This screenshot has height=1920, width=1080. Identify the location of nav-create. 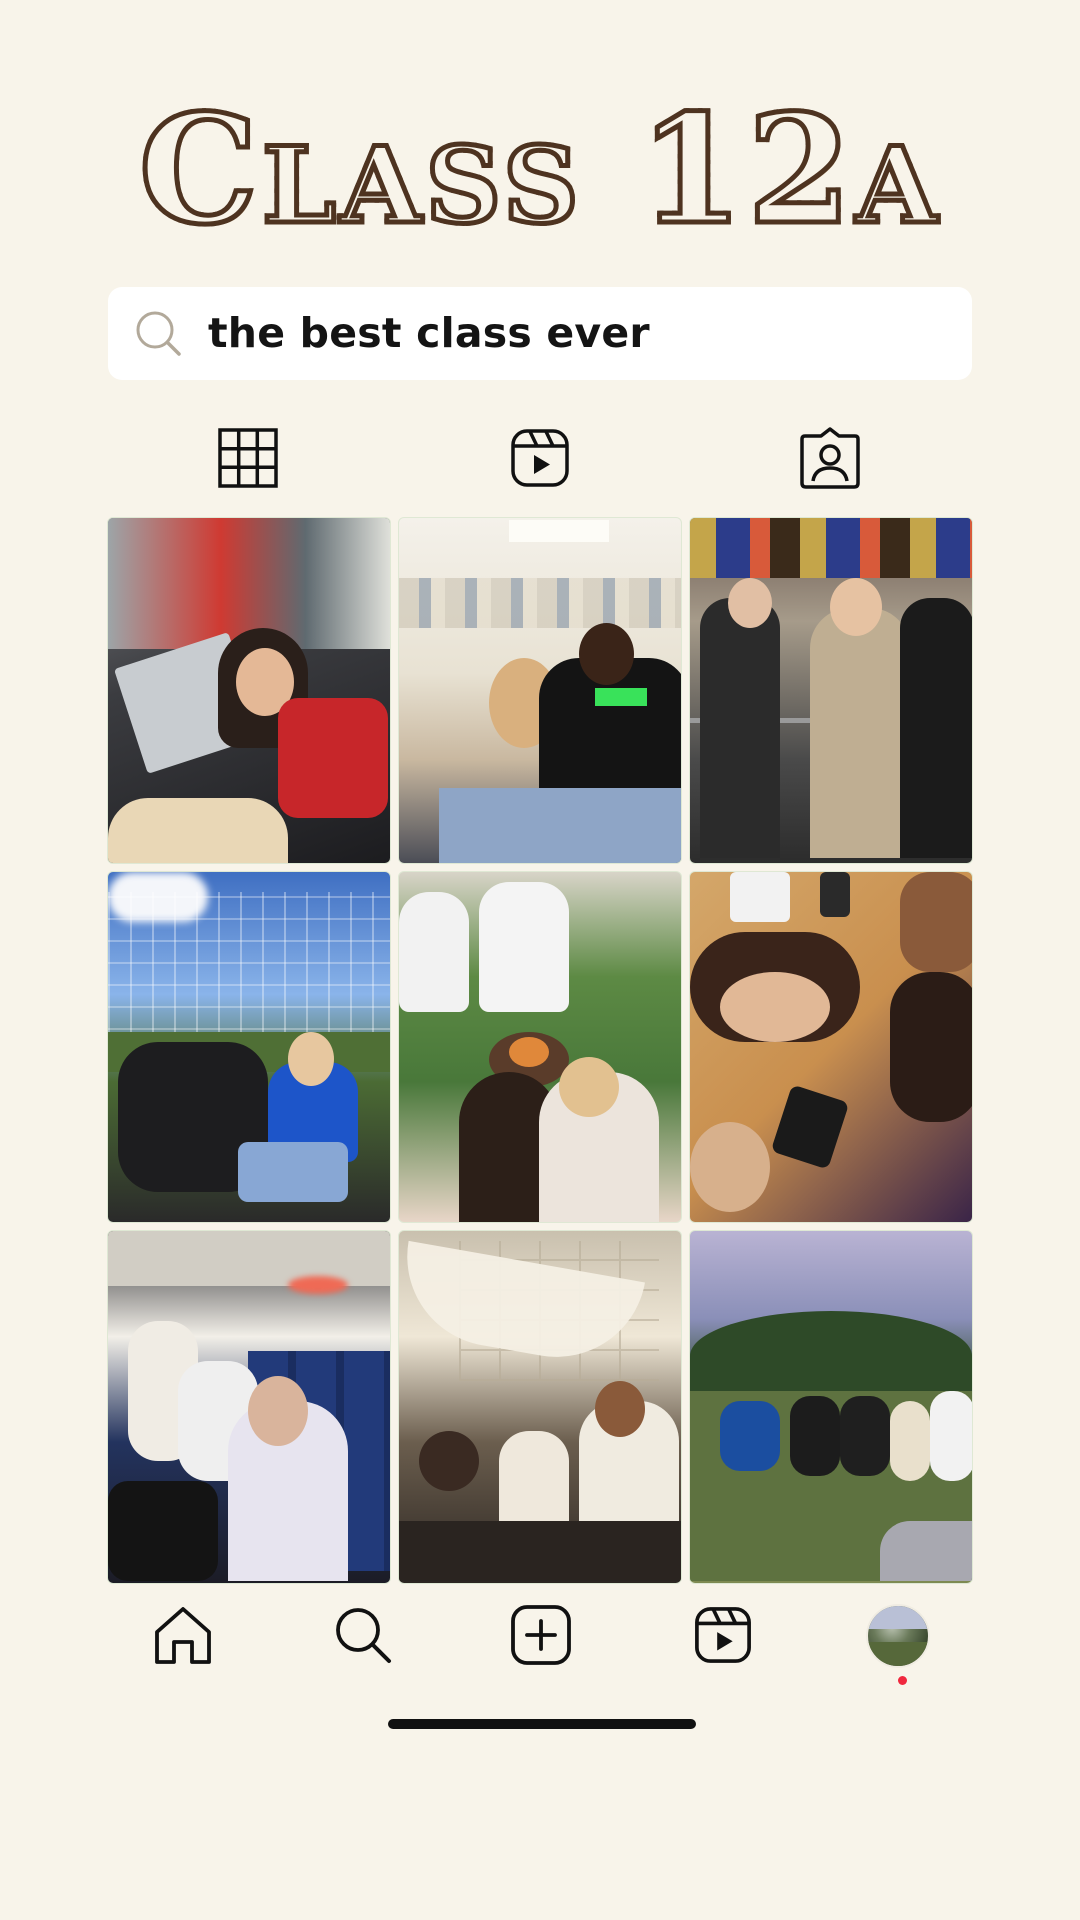
(541, 1635).